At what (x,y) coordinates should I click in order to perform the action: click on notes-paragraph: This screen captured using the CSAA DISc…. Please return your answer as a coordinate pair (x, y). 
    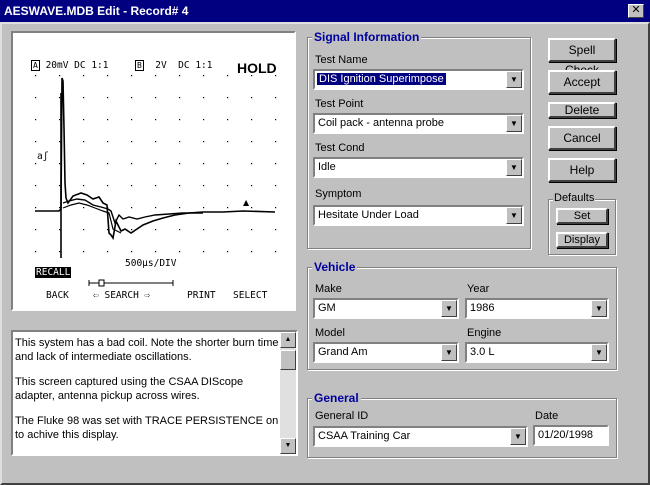
    Looking at the image, I should click on (129, 389).